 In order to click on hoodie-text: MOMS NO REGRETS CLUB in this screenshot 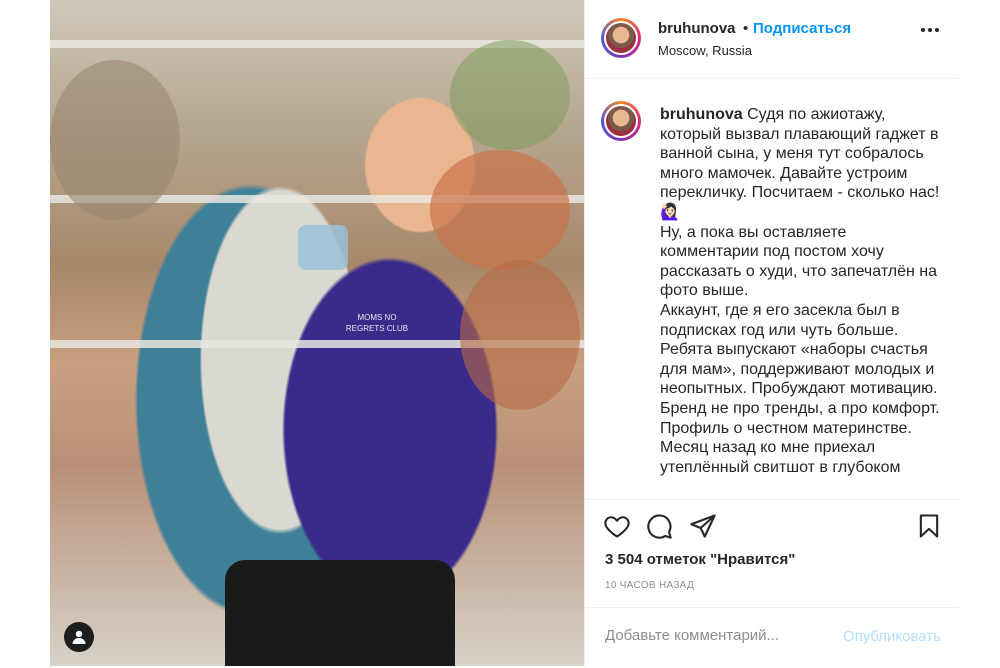, I will do `click(377, 323)`.